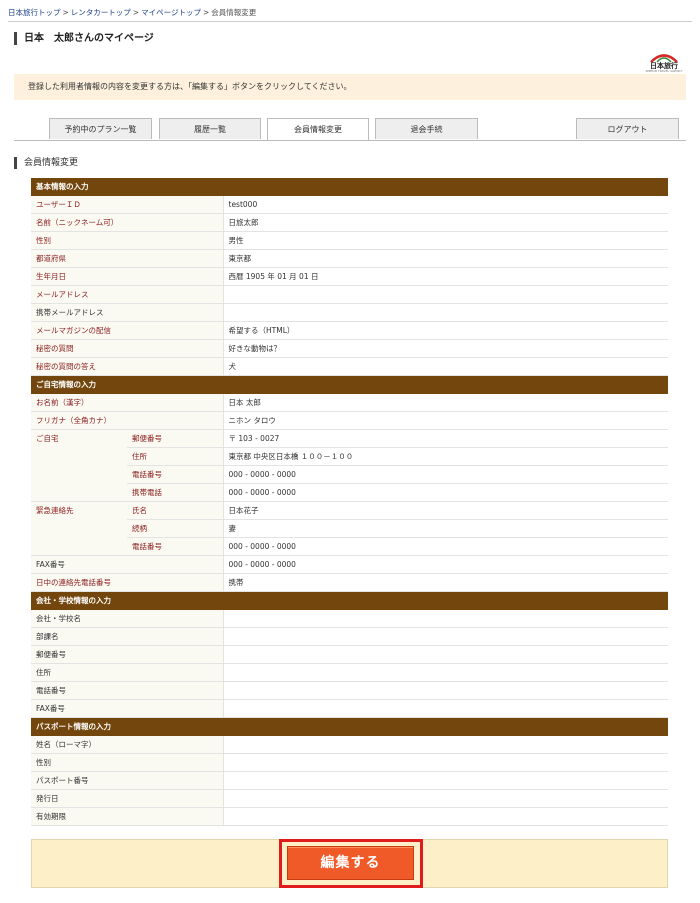  I want to click on table-row: 名前（ニックネーム可） 日旅太郎, so click(349, 222).